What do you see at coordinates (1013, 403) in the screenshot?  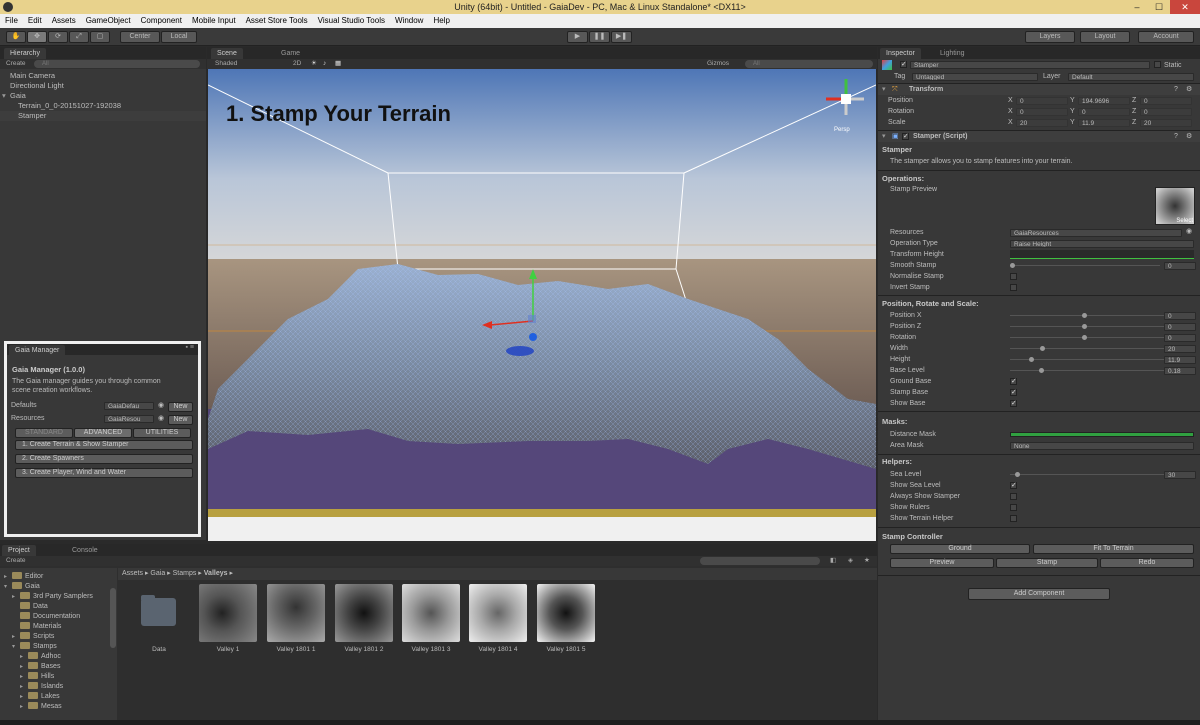 I see `show-base-checkbox: ✓` at bounding box center [1013, 403].